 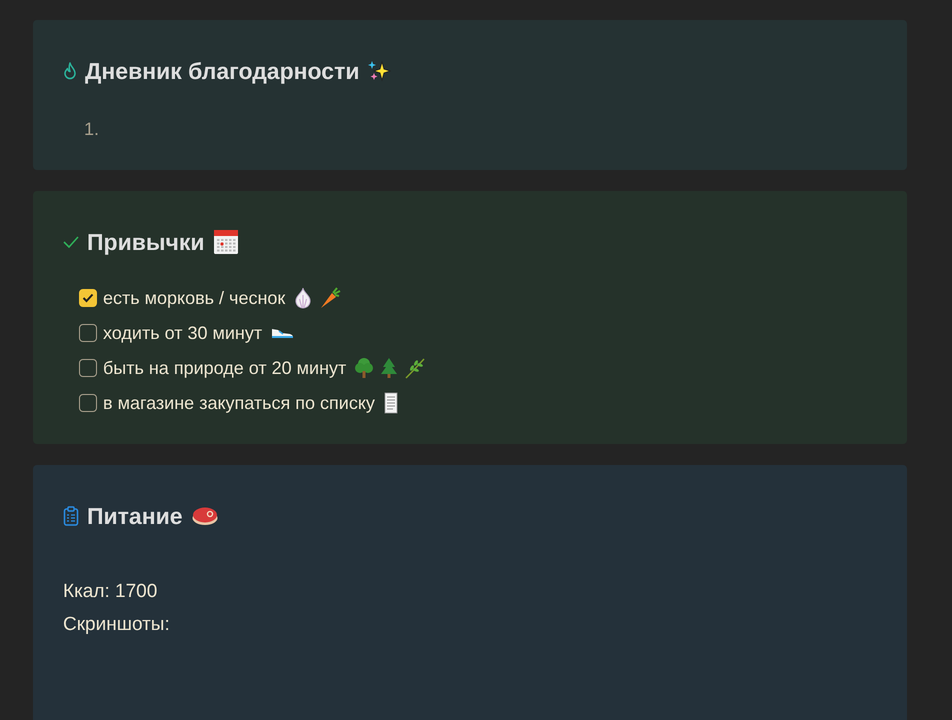 I want to click on flame-icon, so click(x=70, y=71).